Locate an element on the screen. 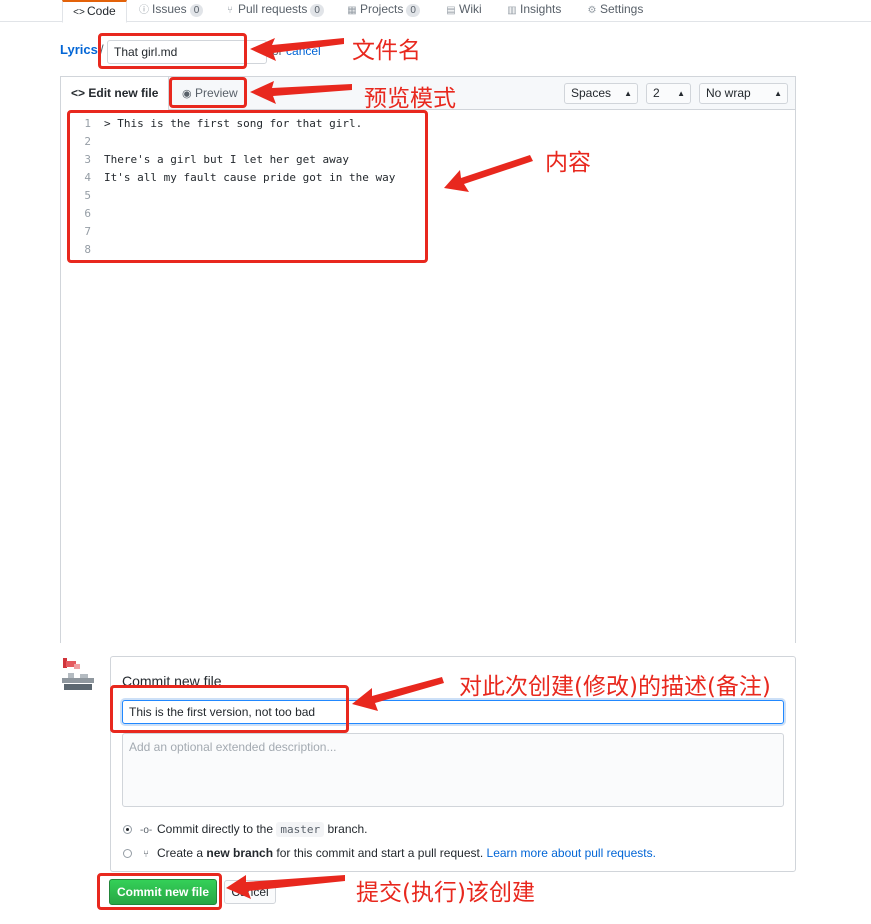 This screenshot has height=924, width=871. issues-count: 0 is located at coordinates (196, 10).